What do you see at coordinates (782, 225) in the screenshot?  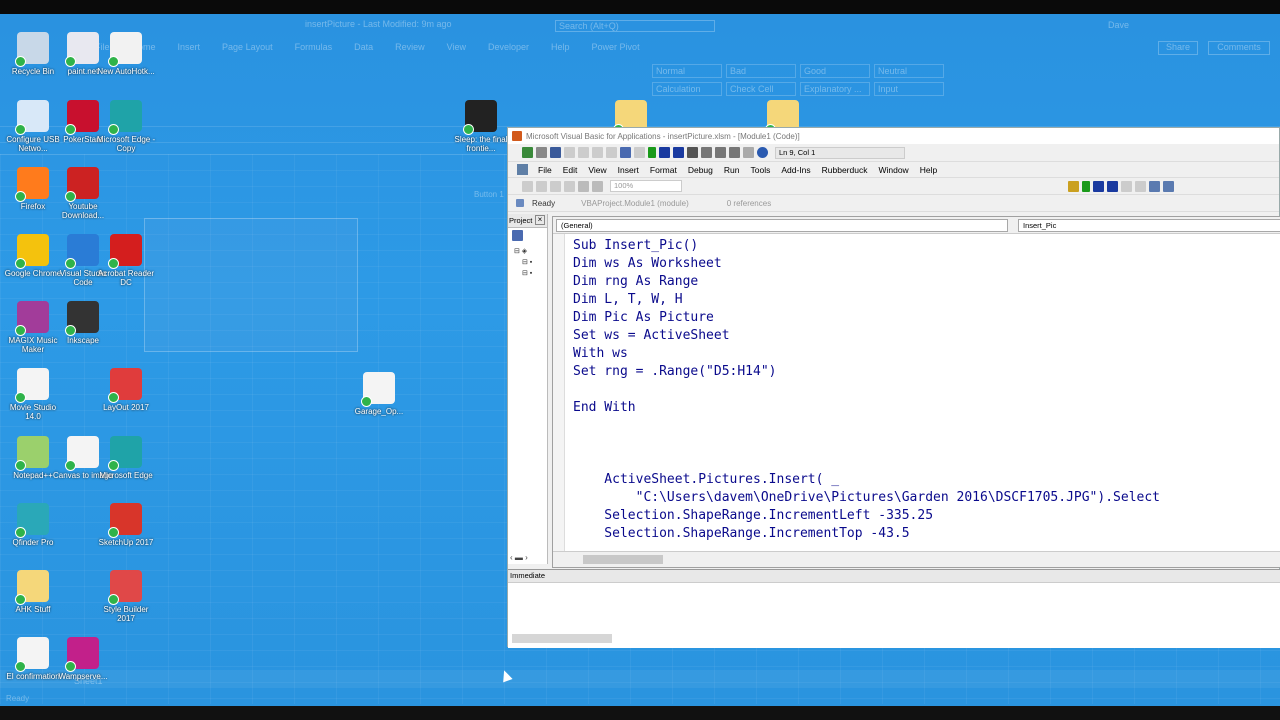 I see `object-combo: (General)` at bounding box center [782, 225].